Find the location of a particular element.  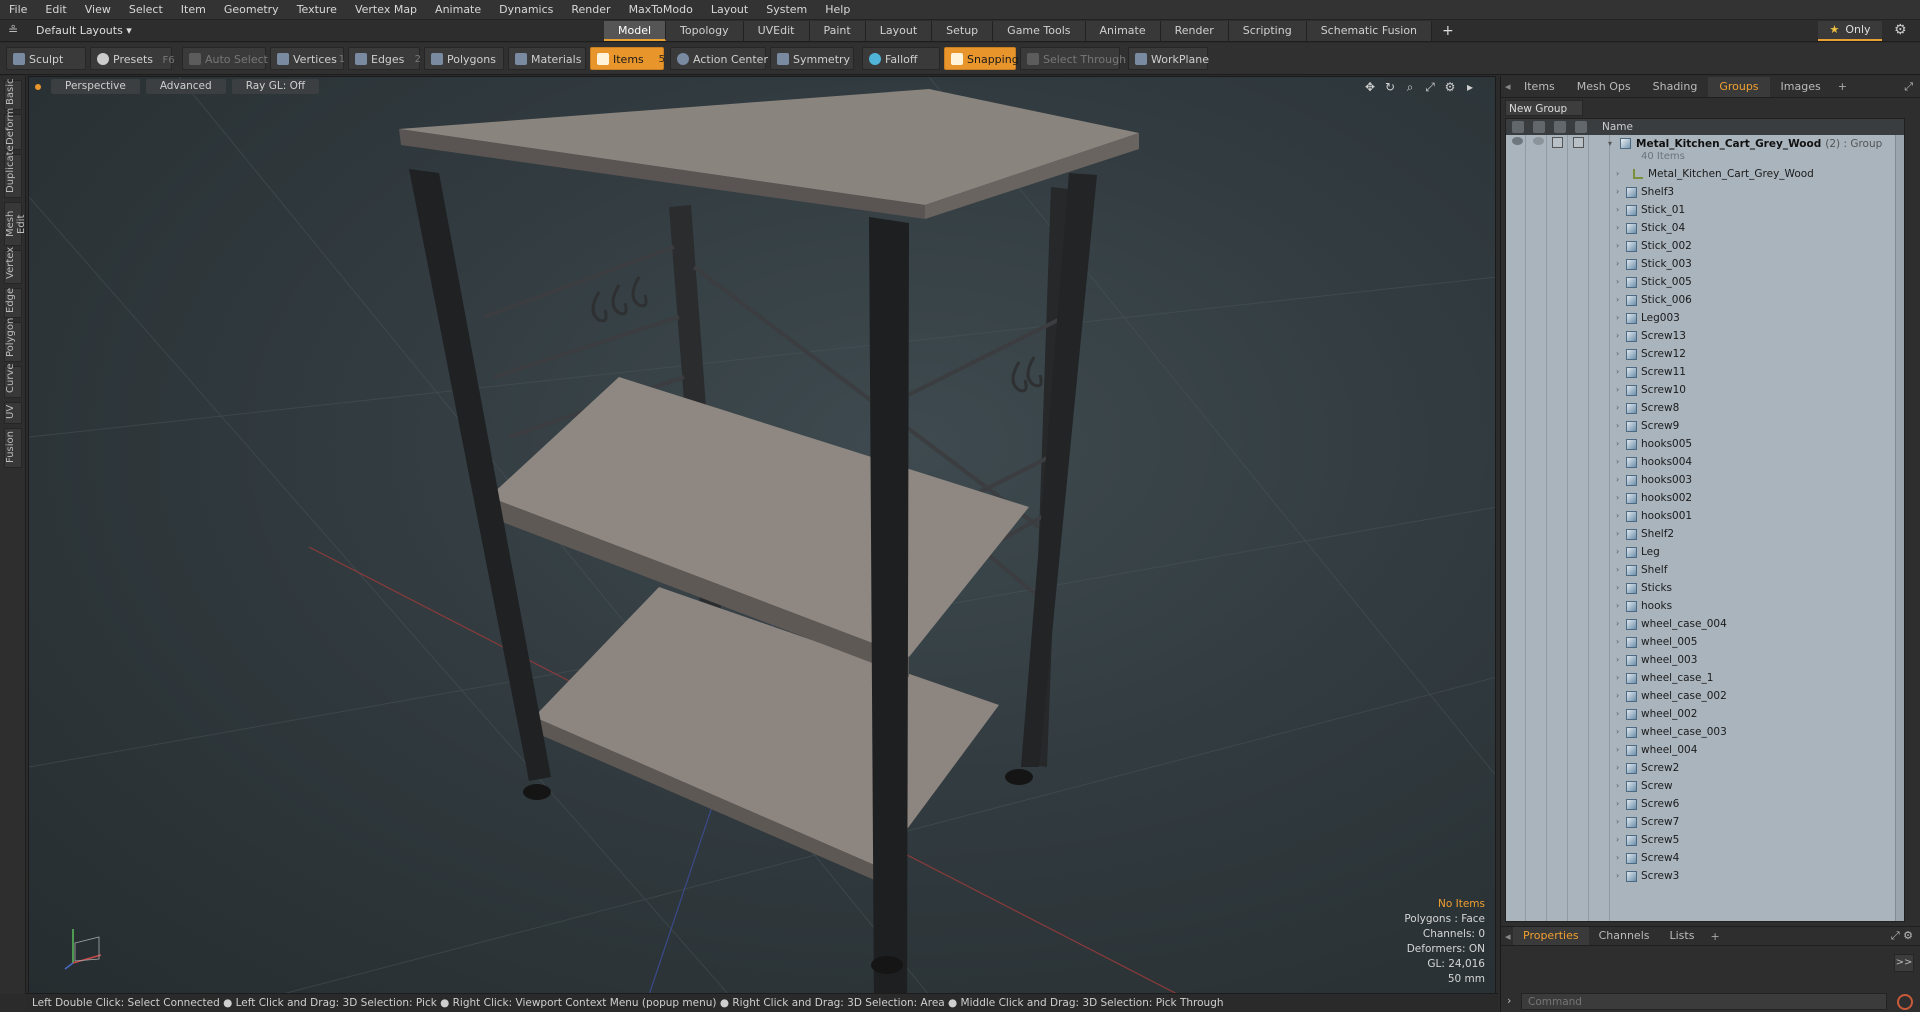

layout-dropdown: Default Layouts ▾ is located at coordinates (84, 31).